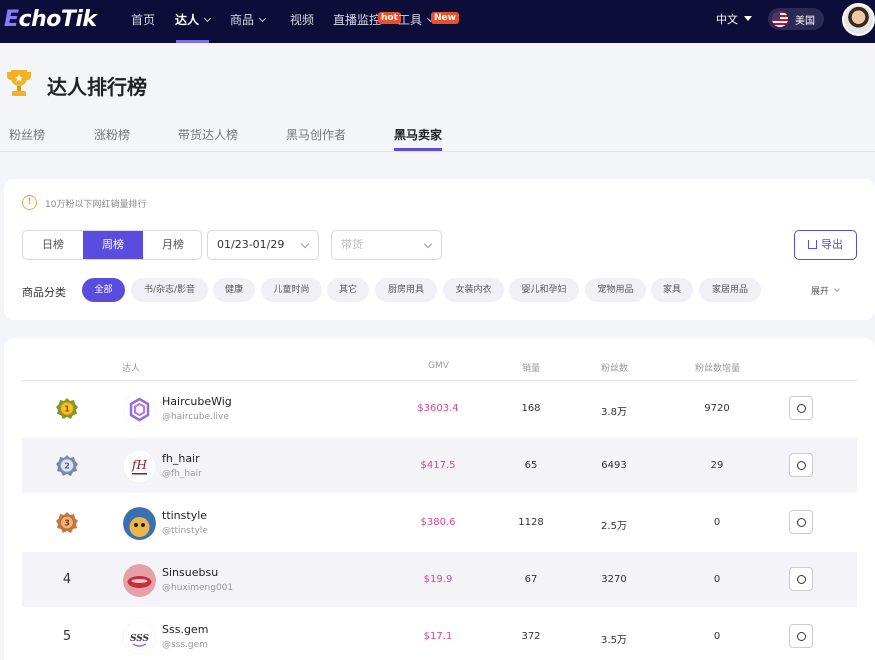  Describe the element at coordinates (805, 21) in the screenshot. I see `region-label: 美国` at that location.